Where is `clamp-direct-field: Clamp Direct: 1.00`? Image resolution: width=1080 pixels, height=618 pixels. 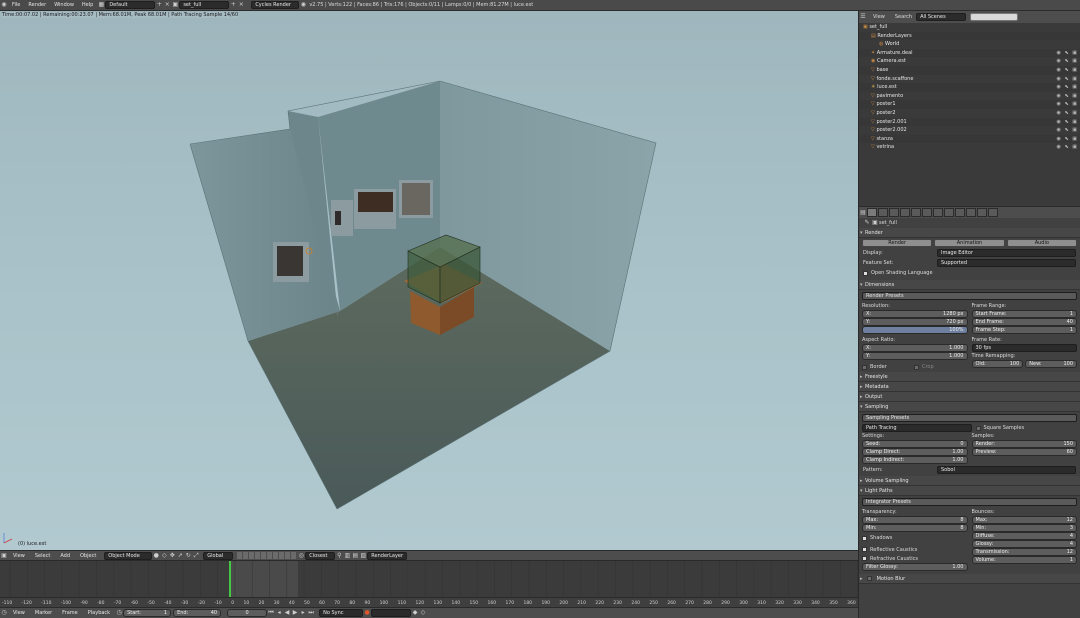
clamp-direct-field: Clamp Direct: 1.00 is located at coordinates (915, 452).